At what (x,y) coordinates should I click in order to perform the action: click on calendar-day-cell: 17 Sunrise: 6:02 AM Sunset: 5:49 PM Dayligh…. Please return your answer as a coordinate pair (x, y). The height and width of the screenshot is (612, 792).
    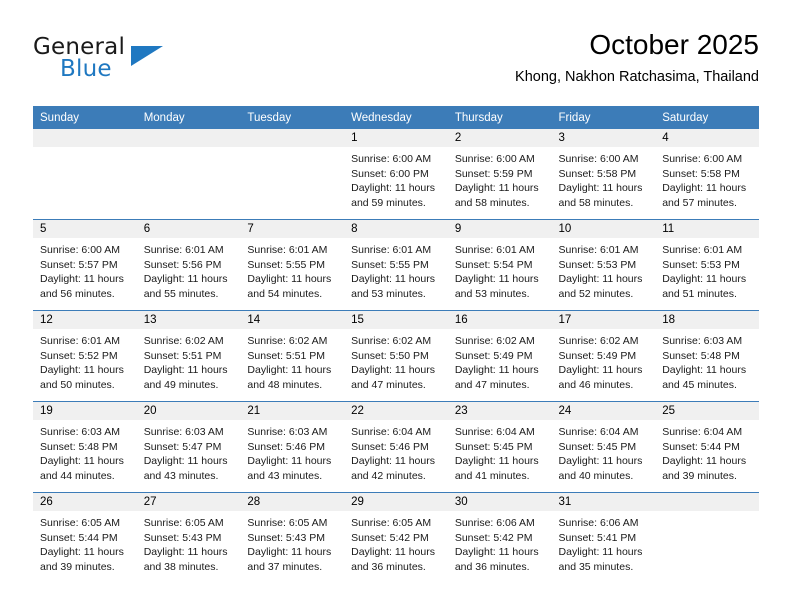
    Looking at the image, I should click on (603, 356).